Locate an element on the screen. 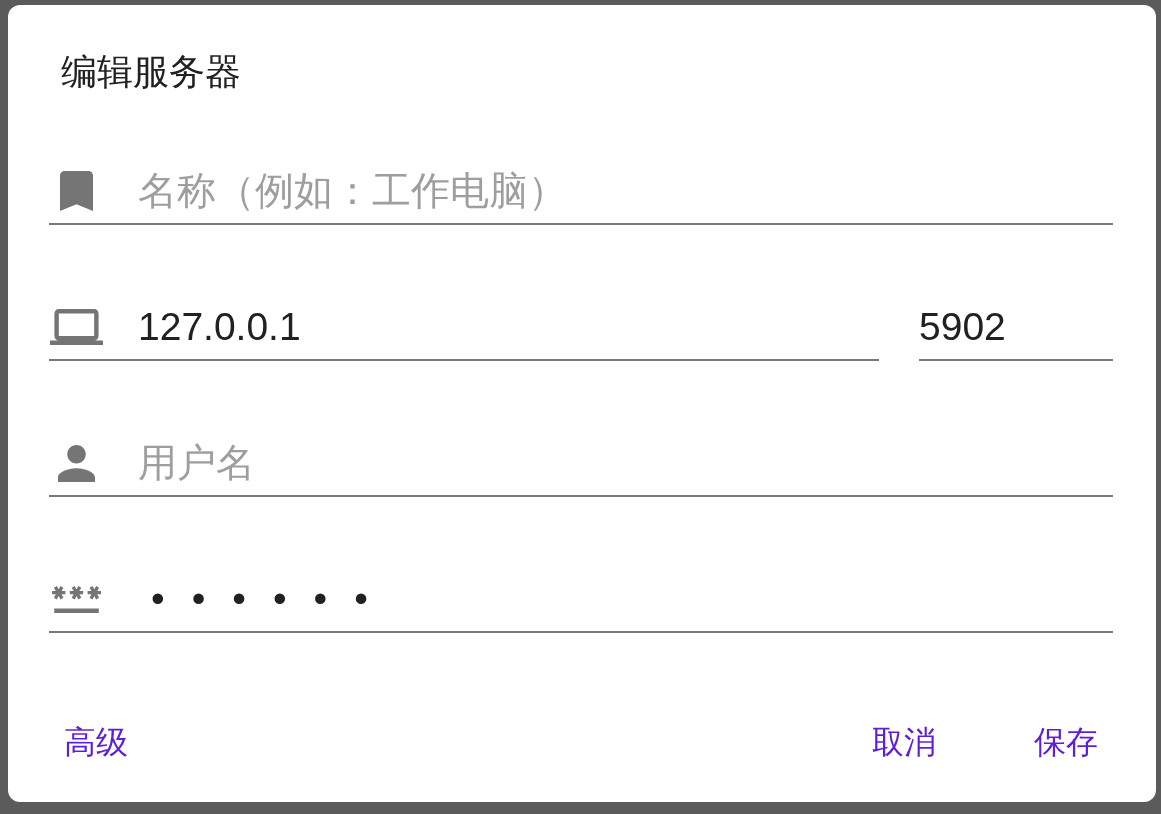  host-field: 127.0.0.1 is located at coordinates (464, 328).